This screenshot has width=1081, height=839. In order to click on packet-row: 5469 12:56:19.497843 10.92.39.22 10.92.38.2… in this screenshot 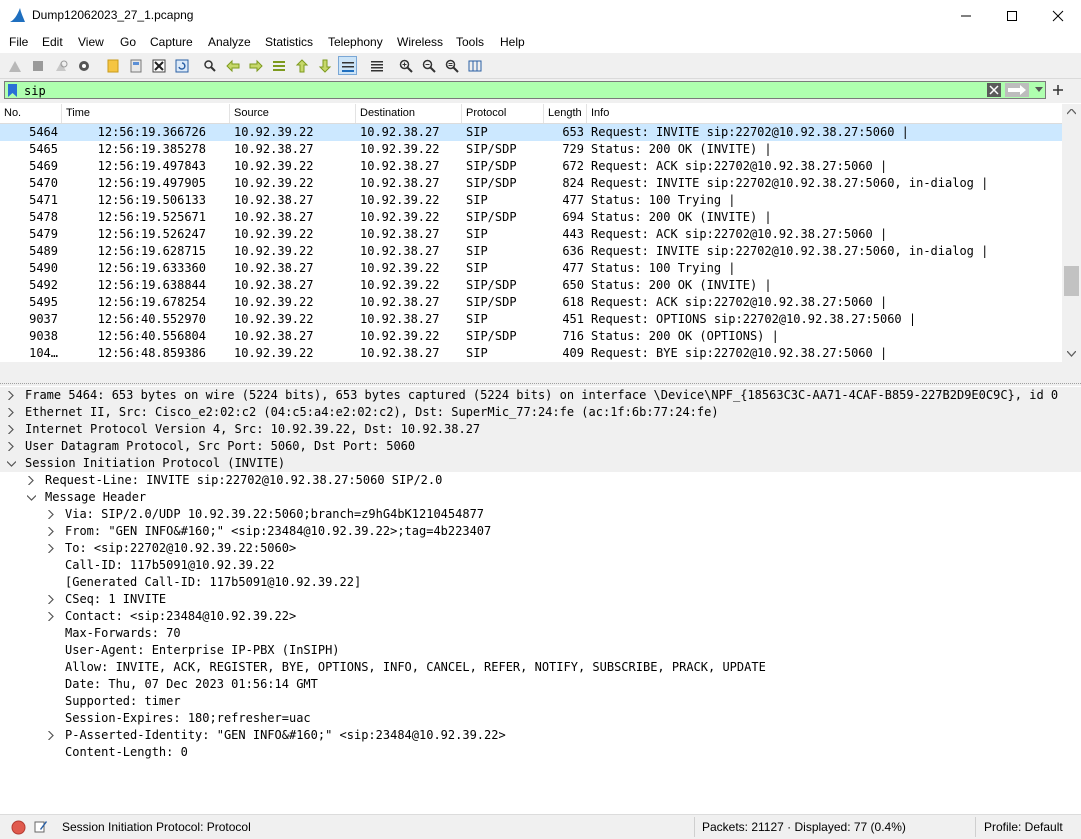, I will do `click(531, 166)`.